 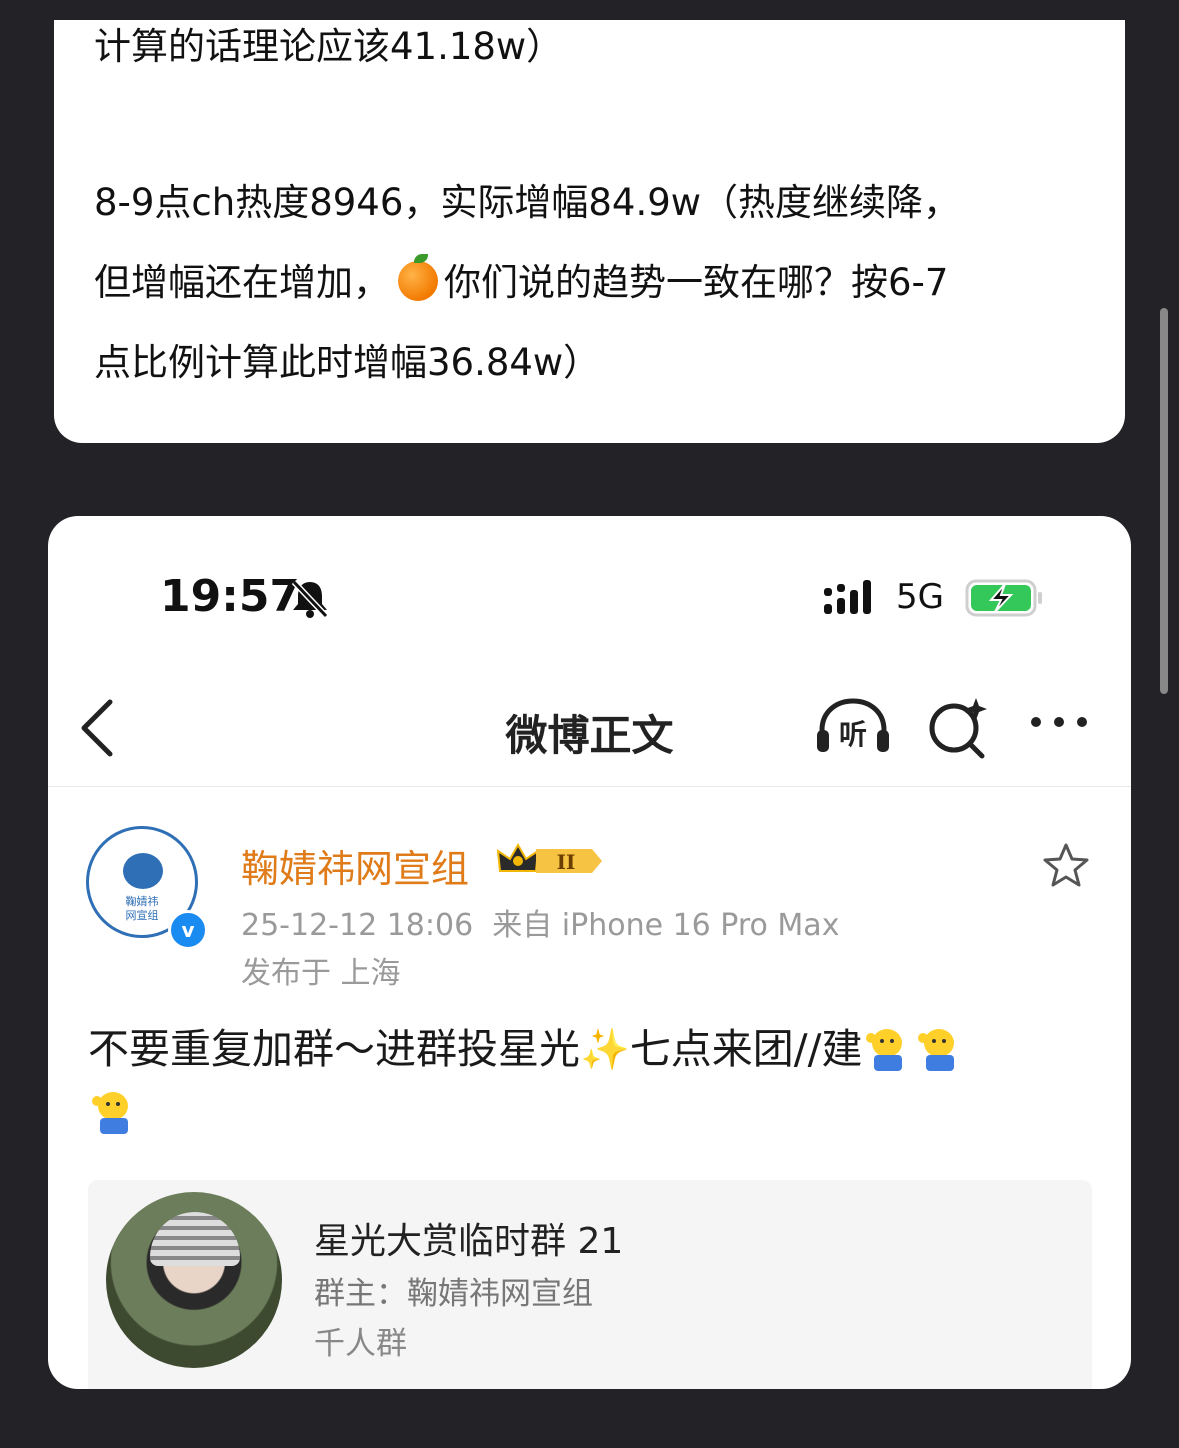 I want to click on post-text-line-1: 计算的话理论应该41.18w）, so click(x=329, y=46).